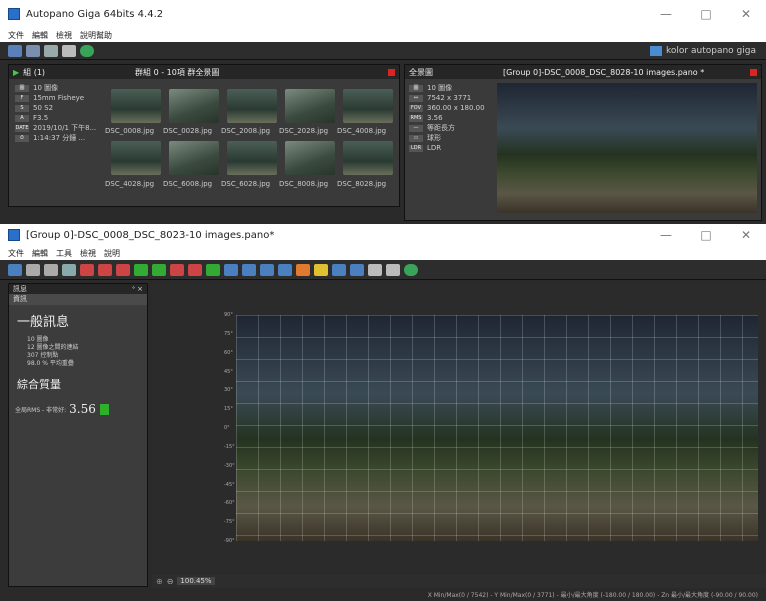  Describe the element at coordinates (15, 50) in the screenshot. I see `open-images-icon` at that location.